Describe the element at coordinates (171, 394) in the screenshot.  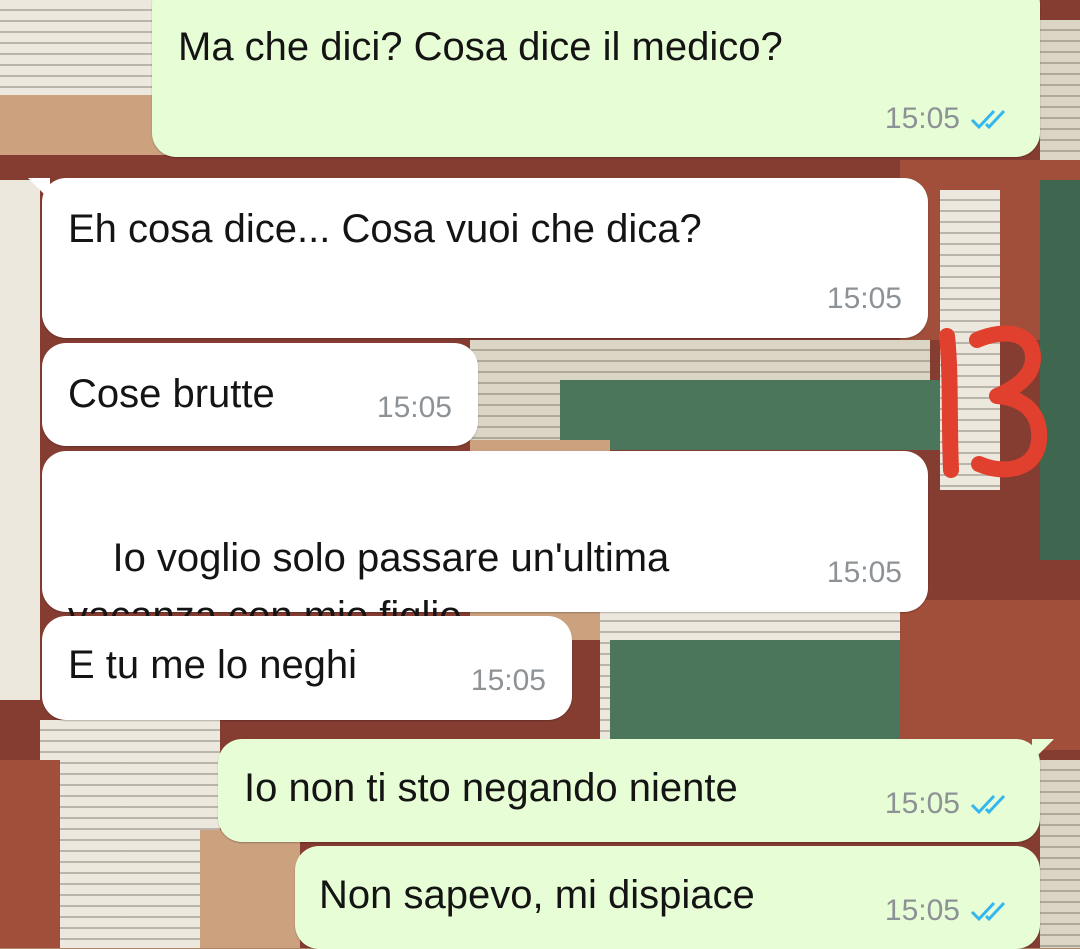
I see `message-text: Cose brutte` at that location.